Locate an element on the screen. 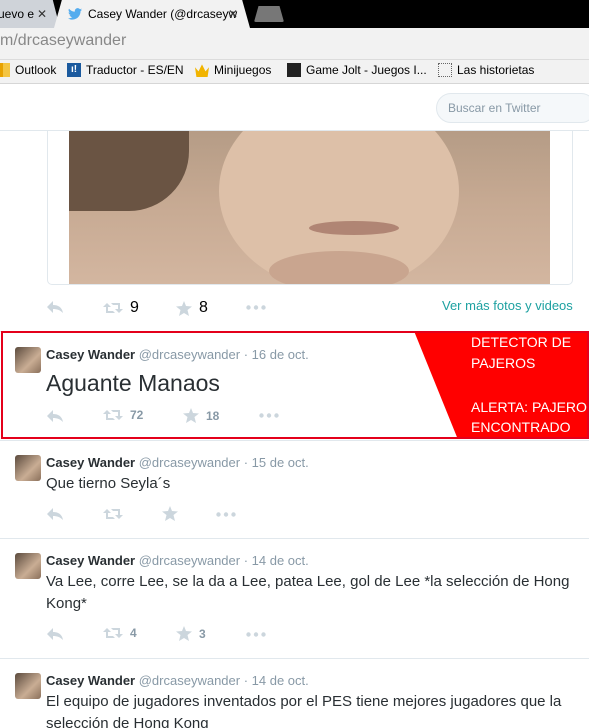 This screenshot has height=728, width=589. twitter-header: Buscar en Twitter is located at coordinates (294, 108).